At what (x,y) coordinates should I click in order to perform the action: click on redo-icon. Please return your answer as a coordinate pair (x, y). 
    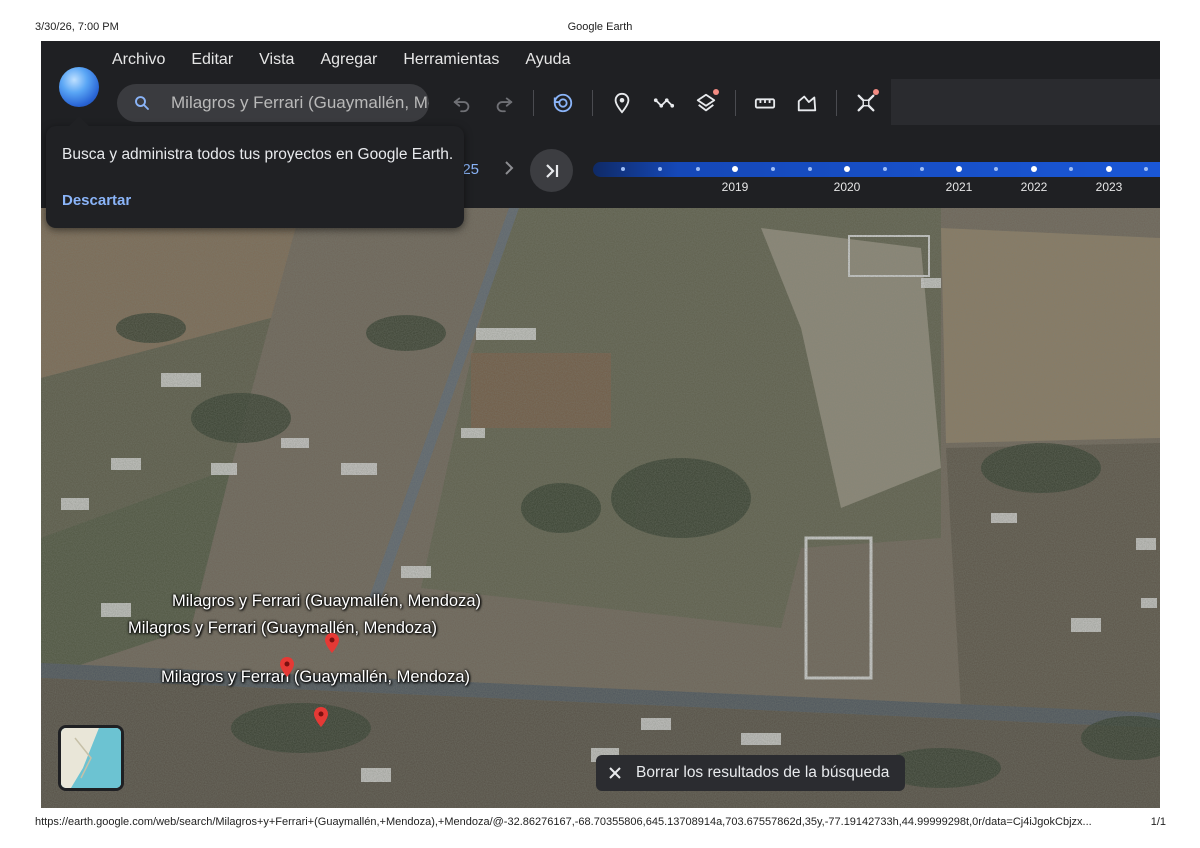
    Looking at the image, I should click on (504, 105).